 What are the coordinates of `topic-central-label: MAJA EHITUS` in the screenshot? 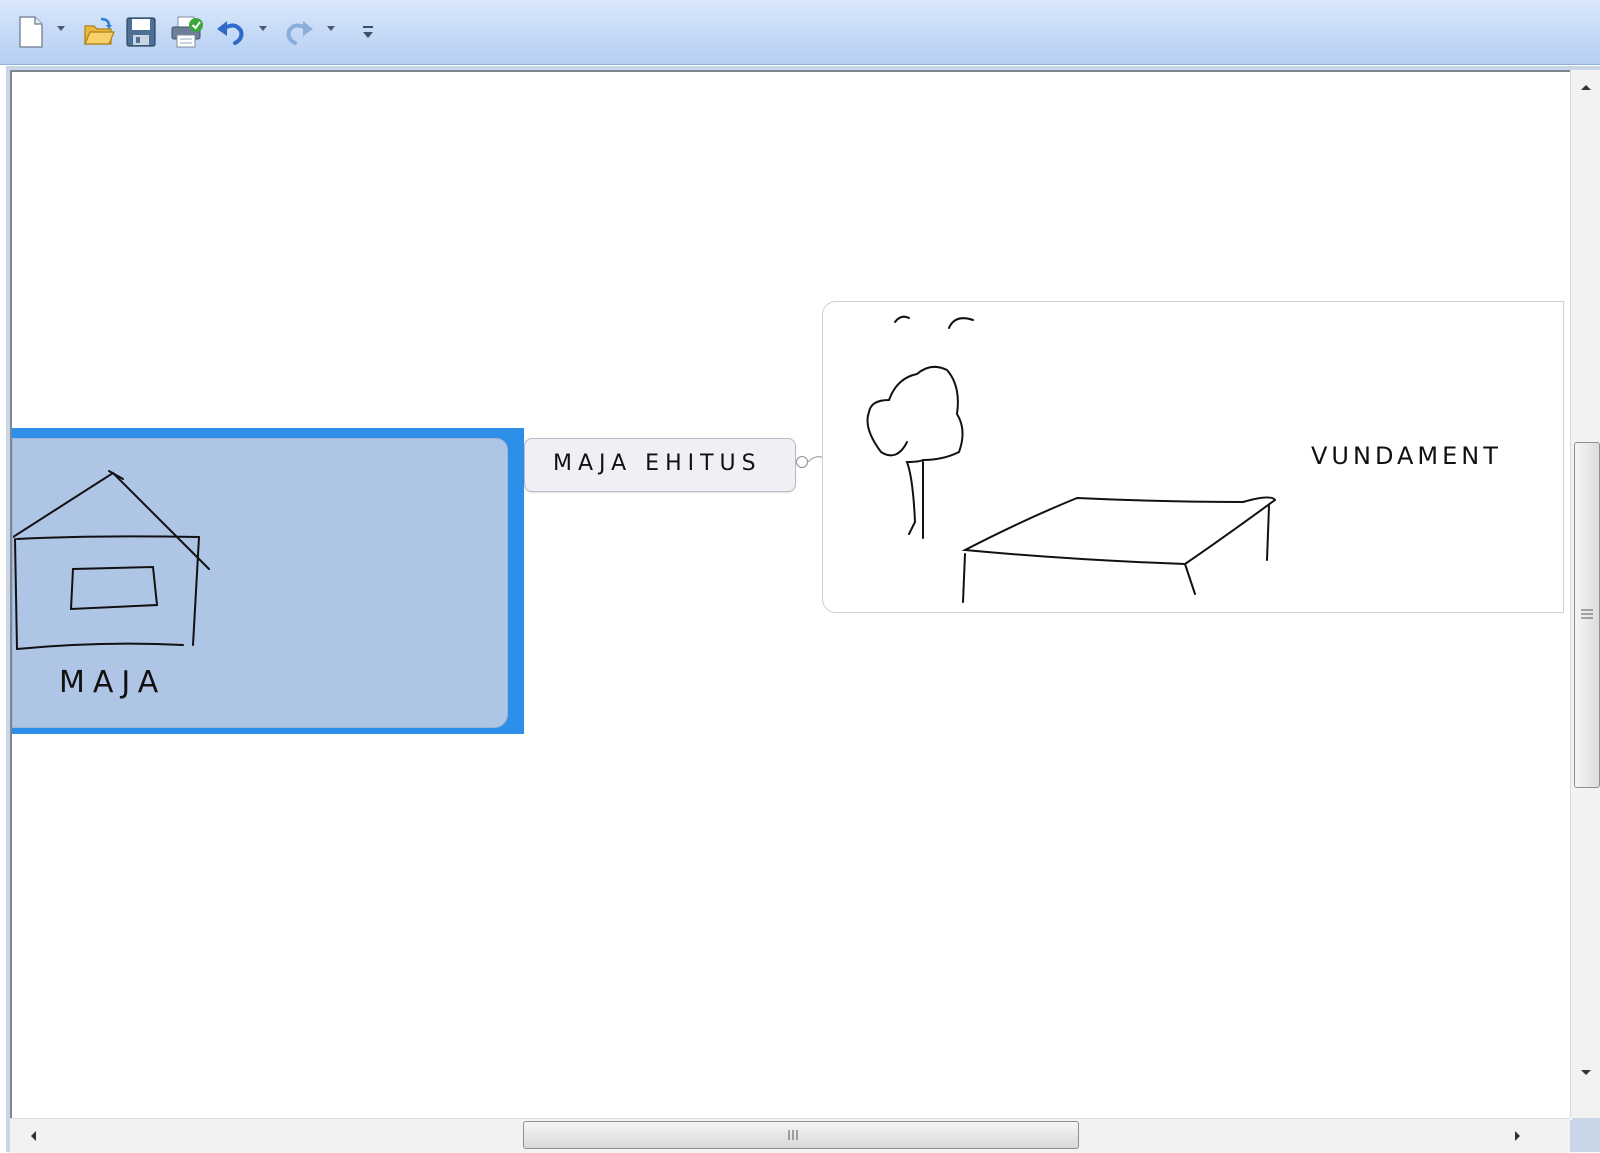 It's located at (657, 463).